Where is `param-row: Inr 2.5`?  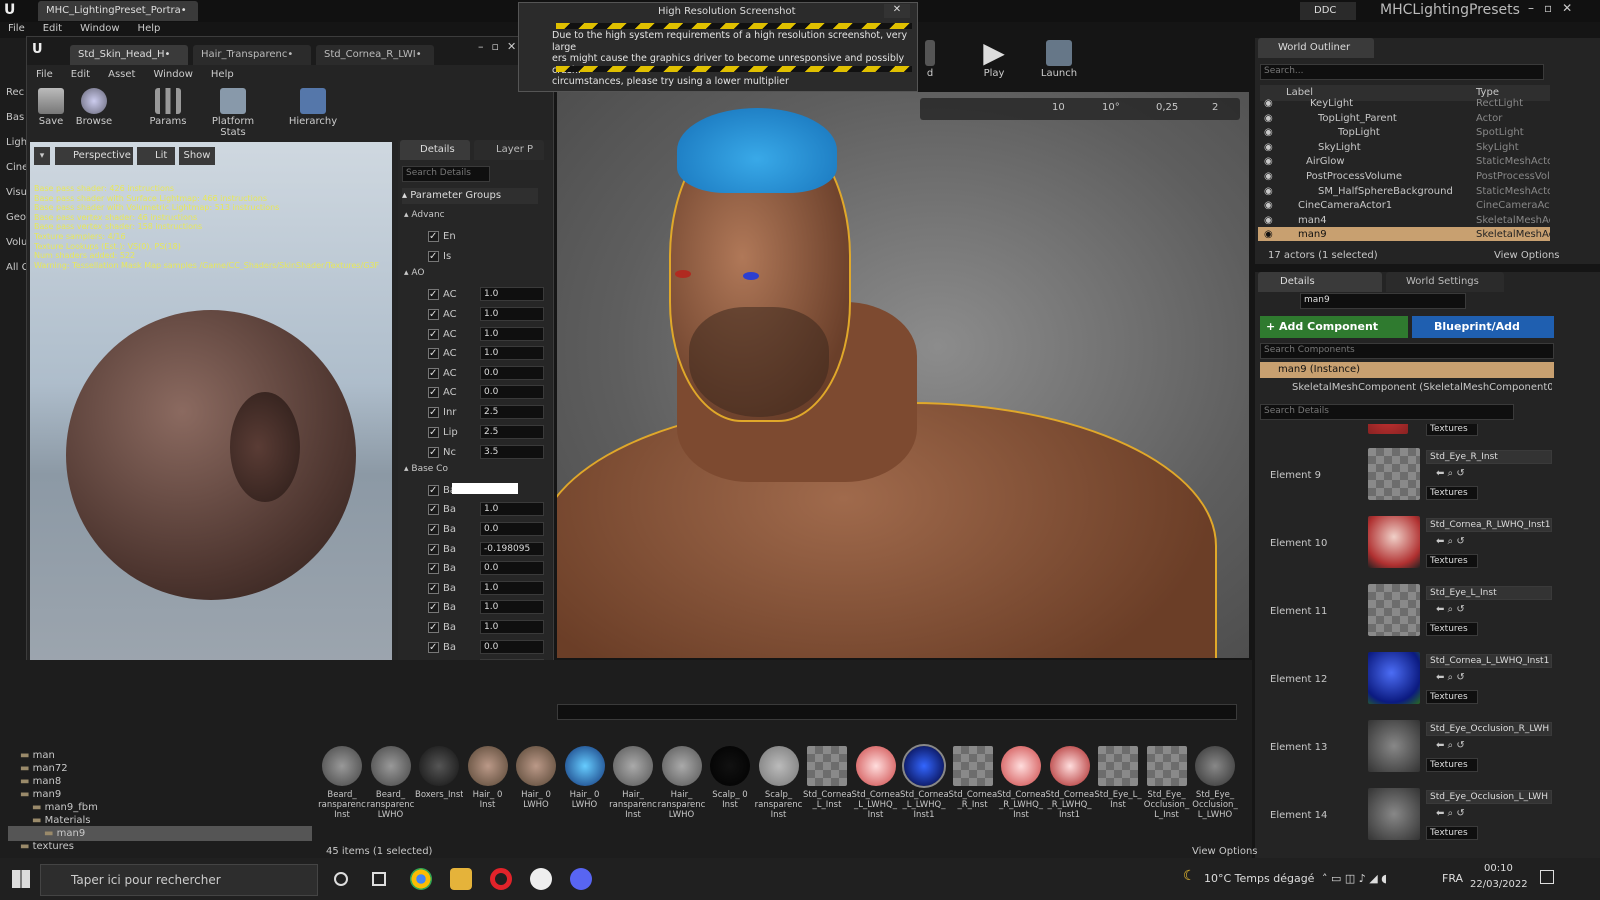
param-row: Inr 2.5 is located at coordinates (489, 412).